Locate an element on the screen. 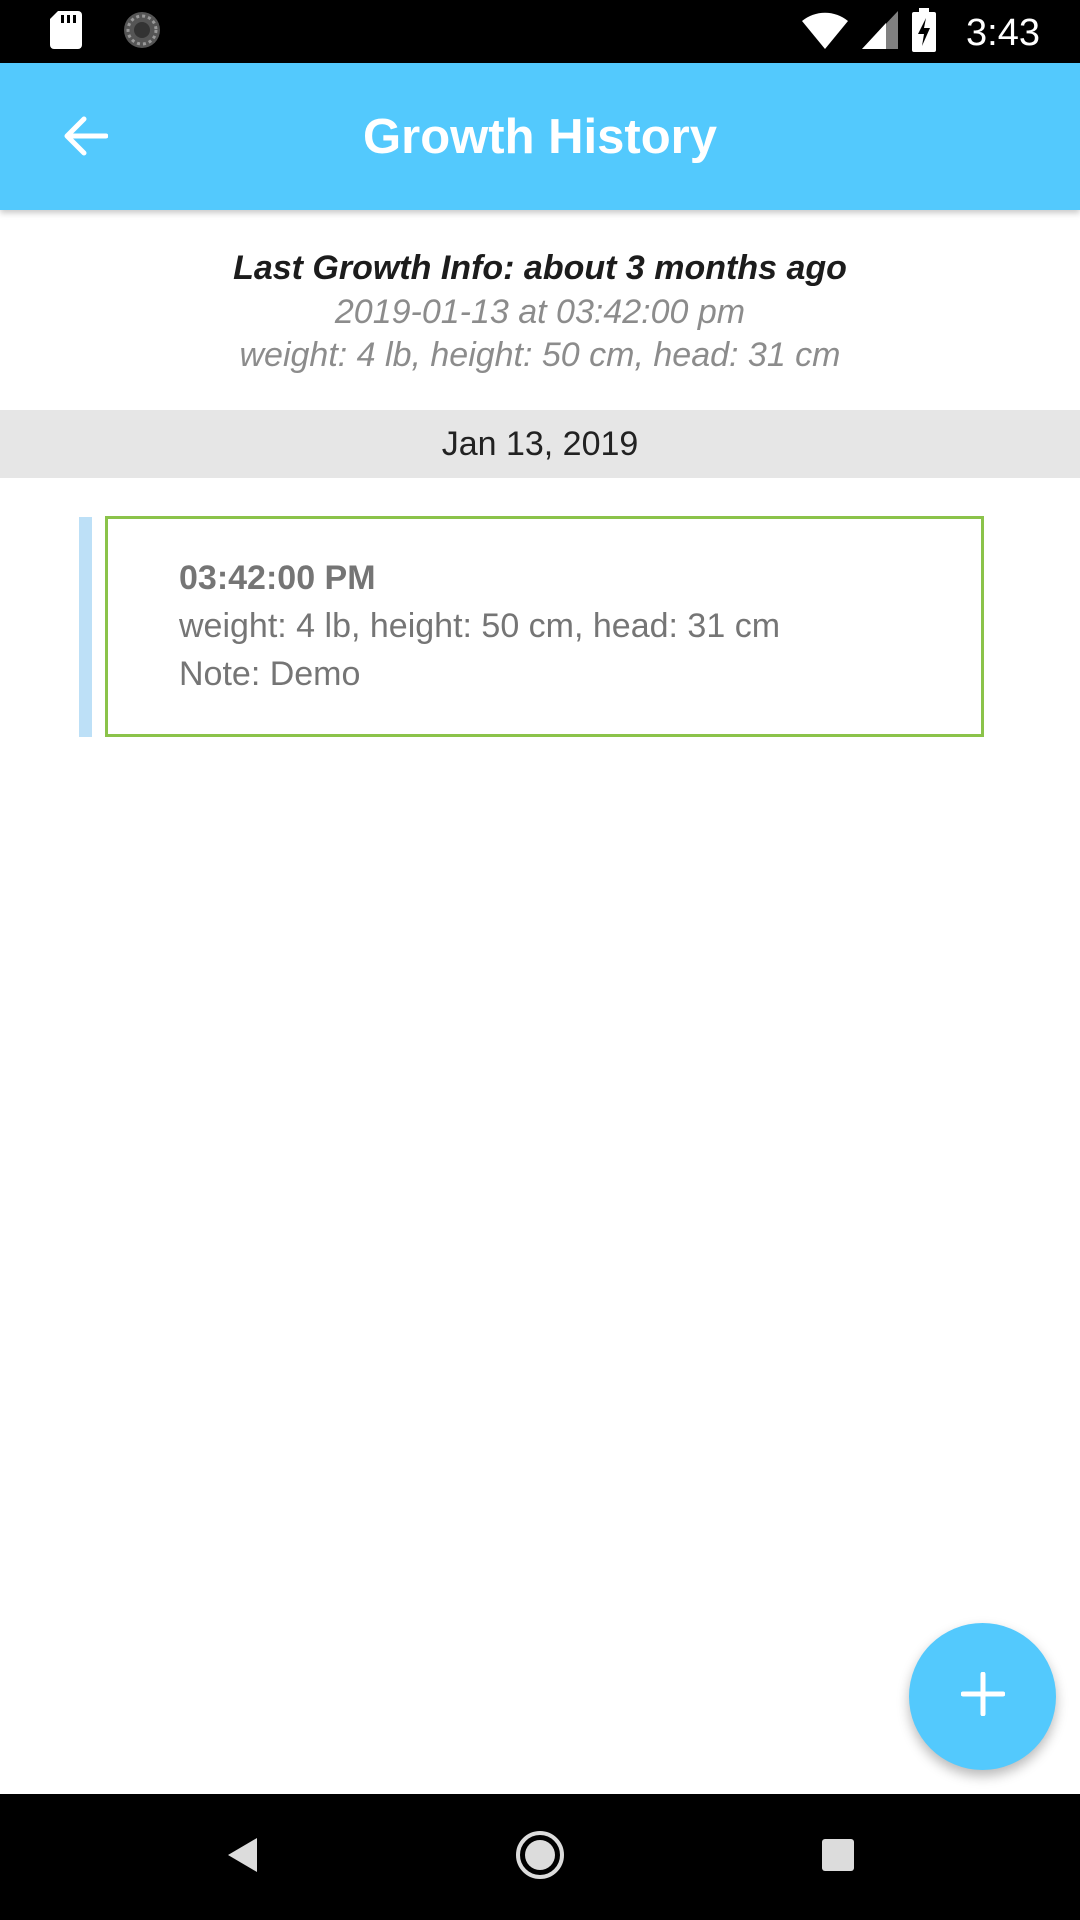  summary-title: Last Growth Info: about 3 months ago is located at coordinates (540, 268).